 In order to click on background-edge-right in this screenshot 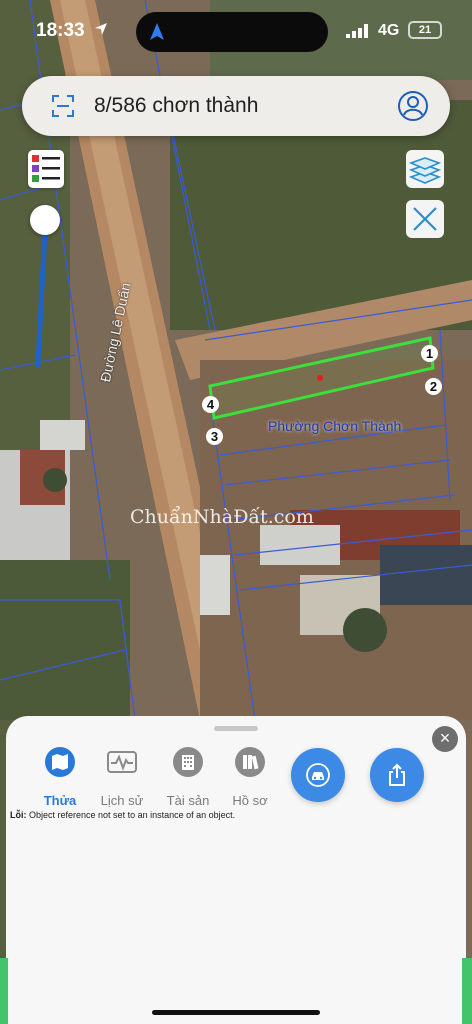, I will do `click(467, 991)`.